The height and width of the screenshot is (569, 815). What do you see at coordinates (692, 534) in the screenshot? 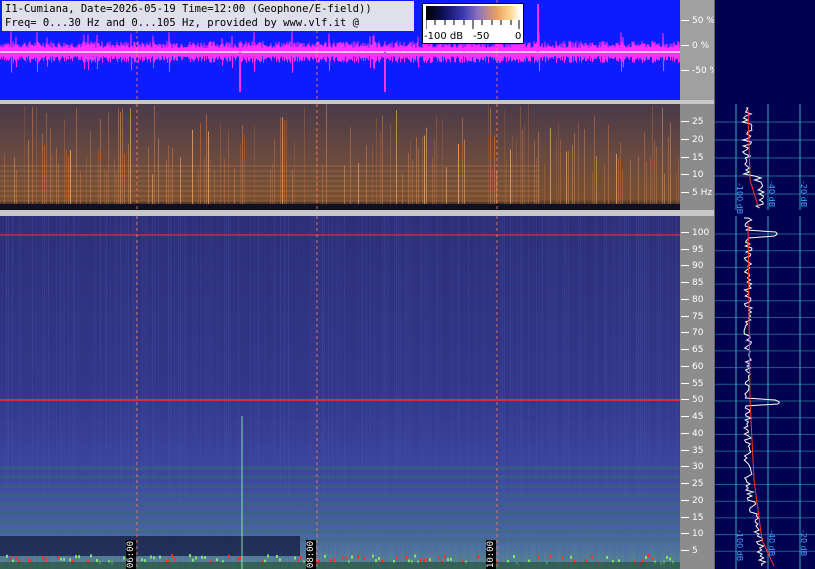
I see `main-tick-10: 10` at bounding box center [692, 534].